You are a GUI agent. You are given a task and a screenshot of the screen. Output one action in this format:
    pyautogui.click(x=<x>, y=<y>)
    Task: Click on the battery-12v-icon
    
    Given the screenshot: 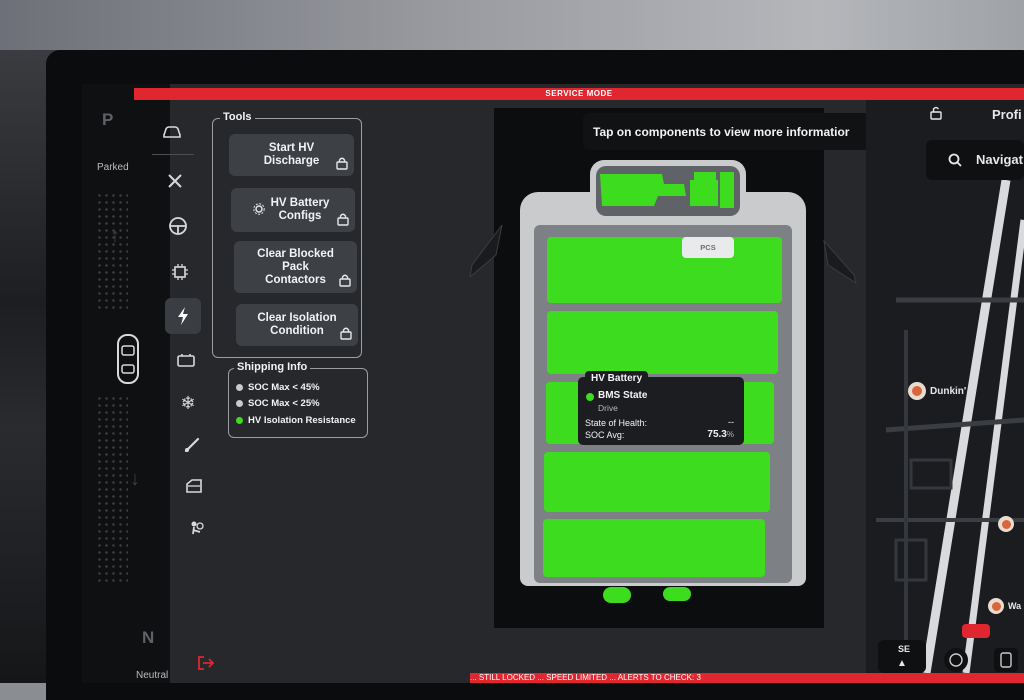 What is the action you would take?
    pyautogui.click(x=186, y=360)
    